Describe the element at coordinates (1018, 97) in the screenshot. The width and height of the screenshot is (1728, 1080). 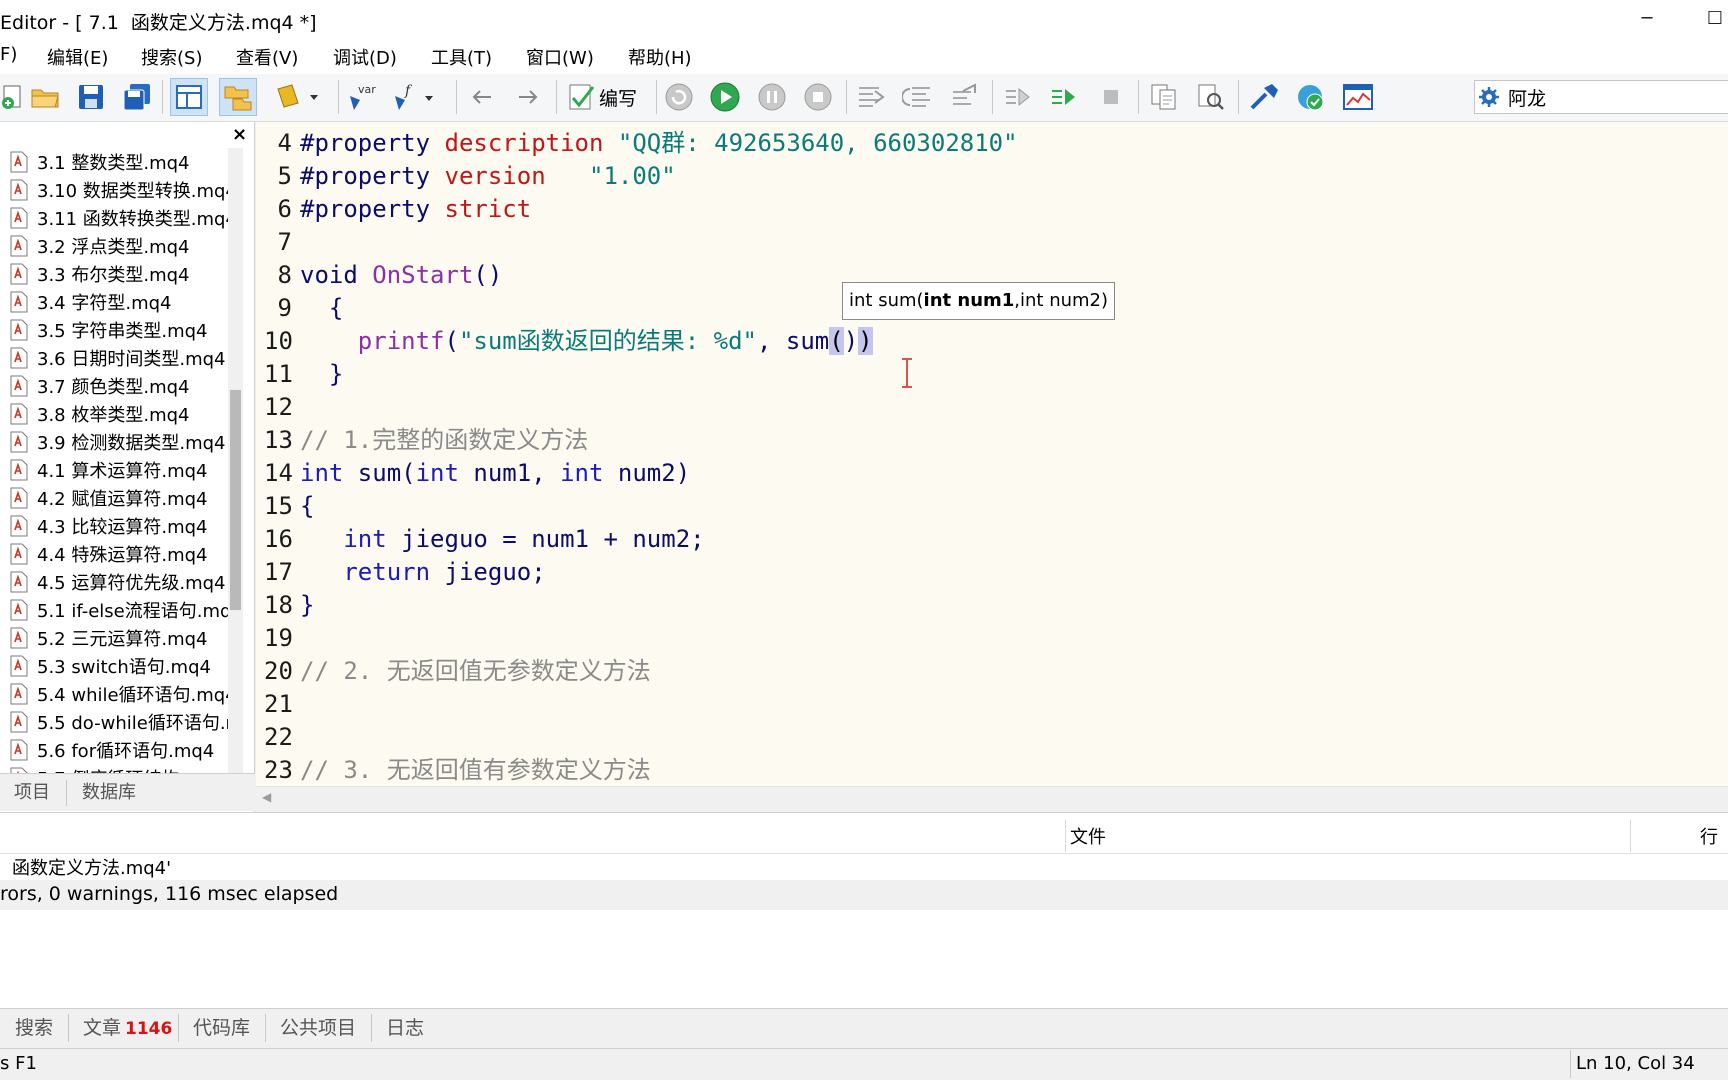
I see `run-to-cursor-icon` at that location.